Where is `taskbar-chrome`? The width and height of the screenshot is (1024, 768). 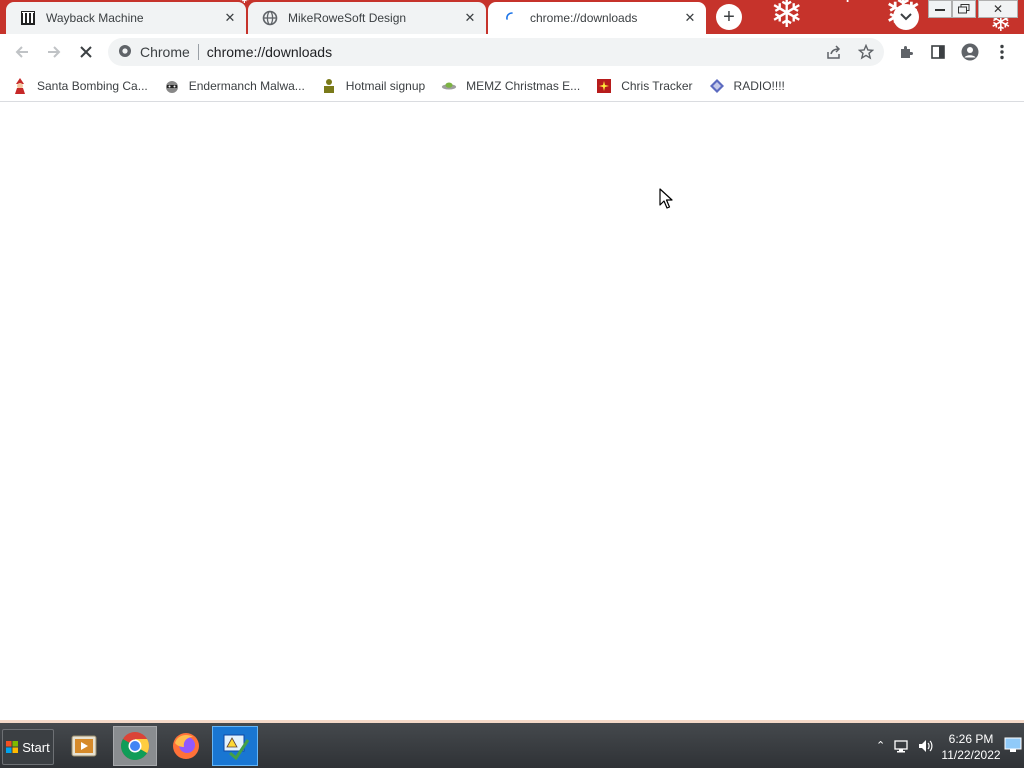
taskbar-chrome is located at coordinates (135, 746).